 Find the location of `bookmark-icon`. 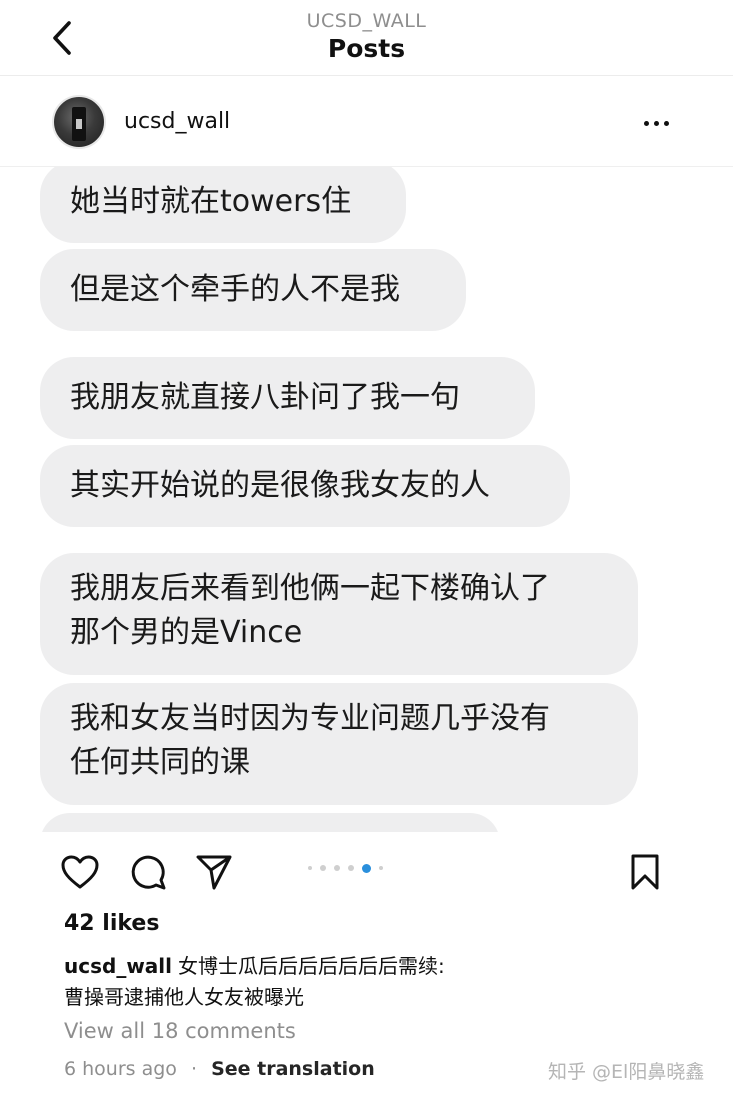

bookmark-icon is located at coordinates (645, 872).